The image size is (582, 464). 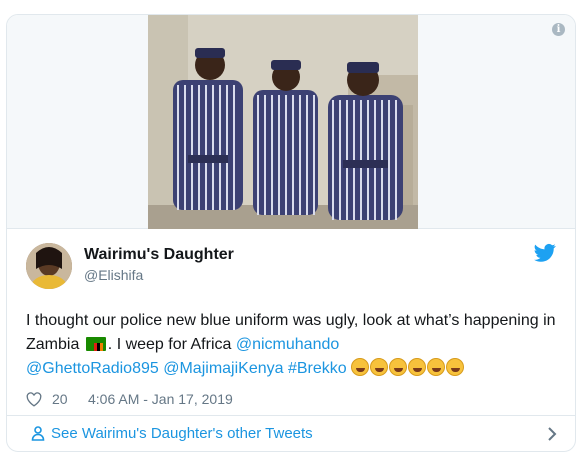 I want to click on info-icon: i, so click(x=558, y=29).